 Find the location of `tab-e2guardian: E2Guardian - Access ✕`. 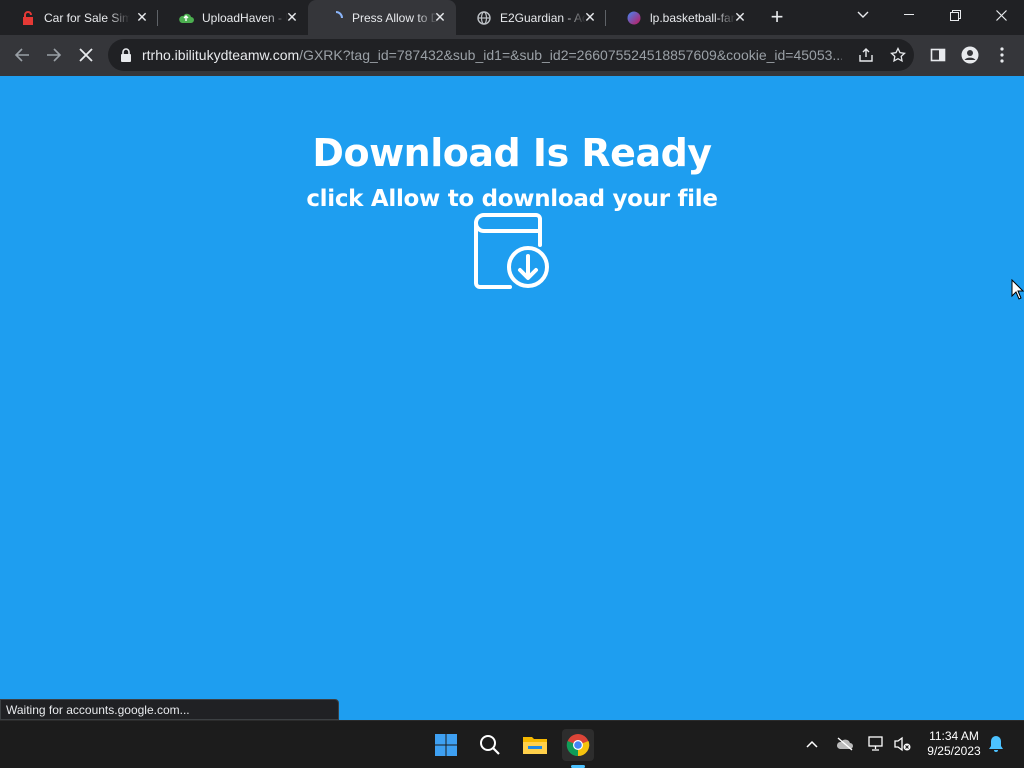

tab-e2guardian: E2Guardian - Access ✕ is located at coordinates (531, 17).